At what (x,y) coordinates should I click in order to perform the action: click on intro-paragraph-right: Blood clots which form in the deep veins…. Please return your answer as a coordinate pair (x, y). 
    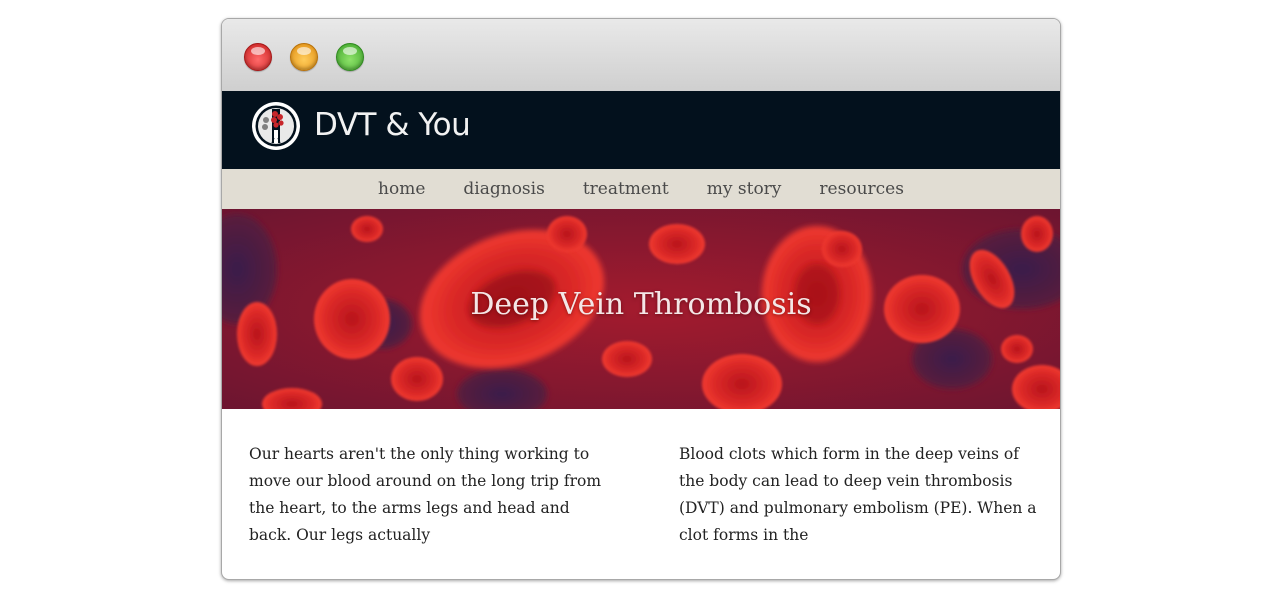
    Looking at the image, I should click on (858, 494).